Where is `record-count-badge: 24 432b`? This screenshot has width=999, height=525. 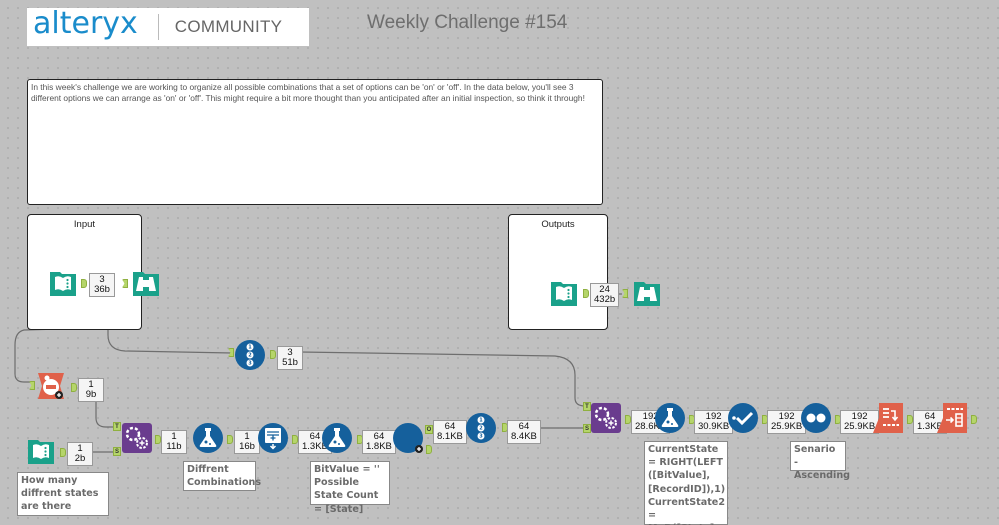
record-count-badge: 24 432b is located at coordinates (605, 295).